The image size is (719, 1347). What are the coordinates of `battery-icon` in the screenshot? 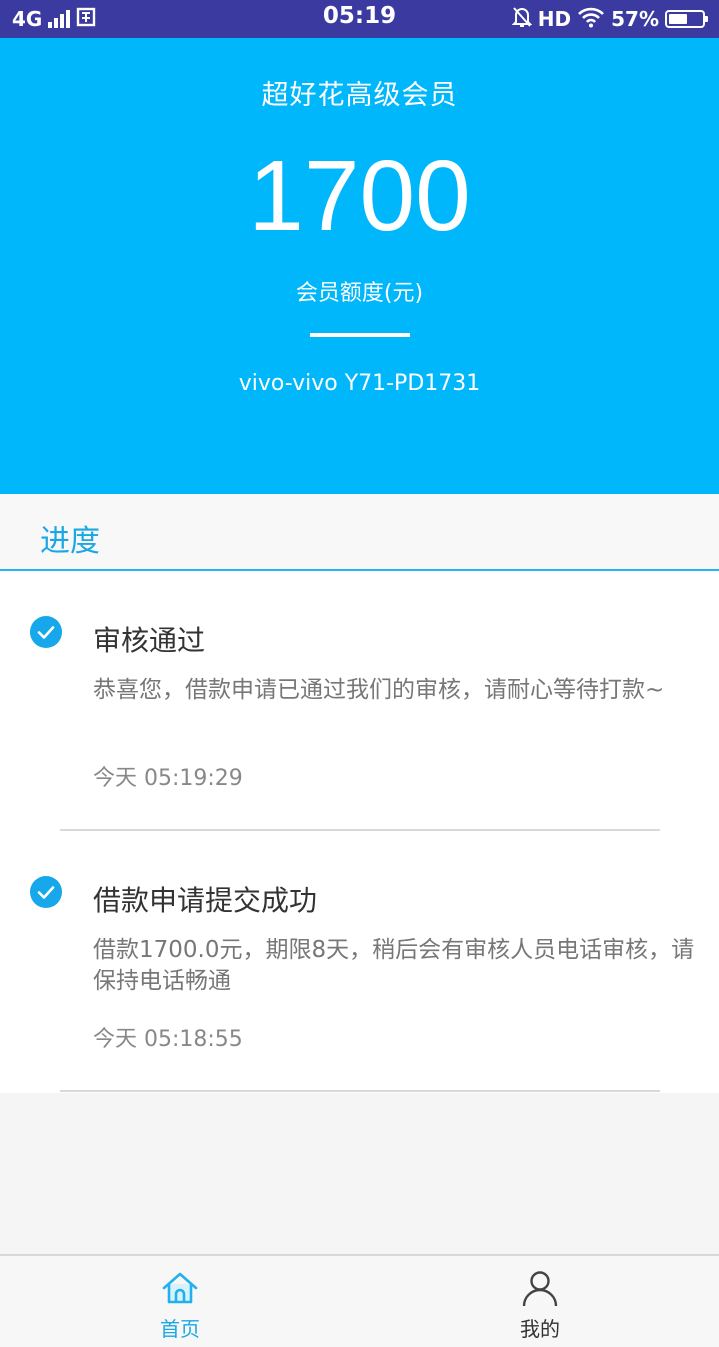 It's located at (686, 19).